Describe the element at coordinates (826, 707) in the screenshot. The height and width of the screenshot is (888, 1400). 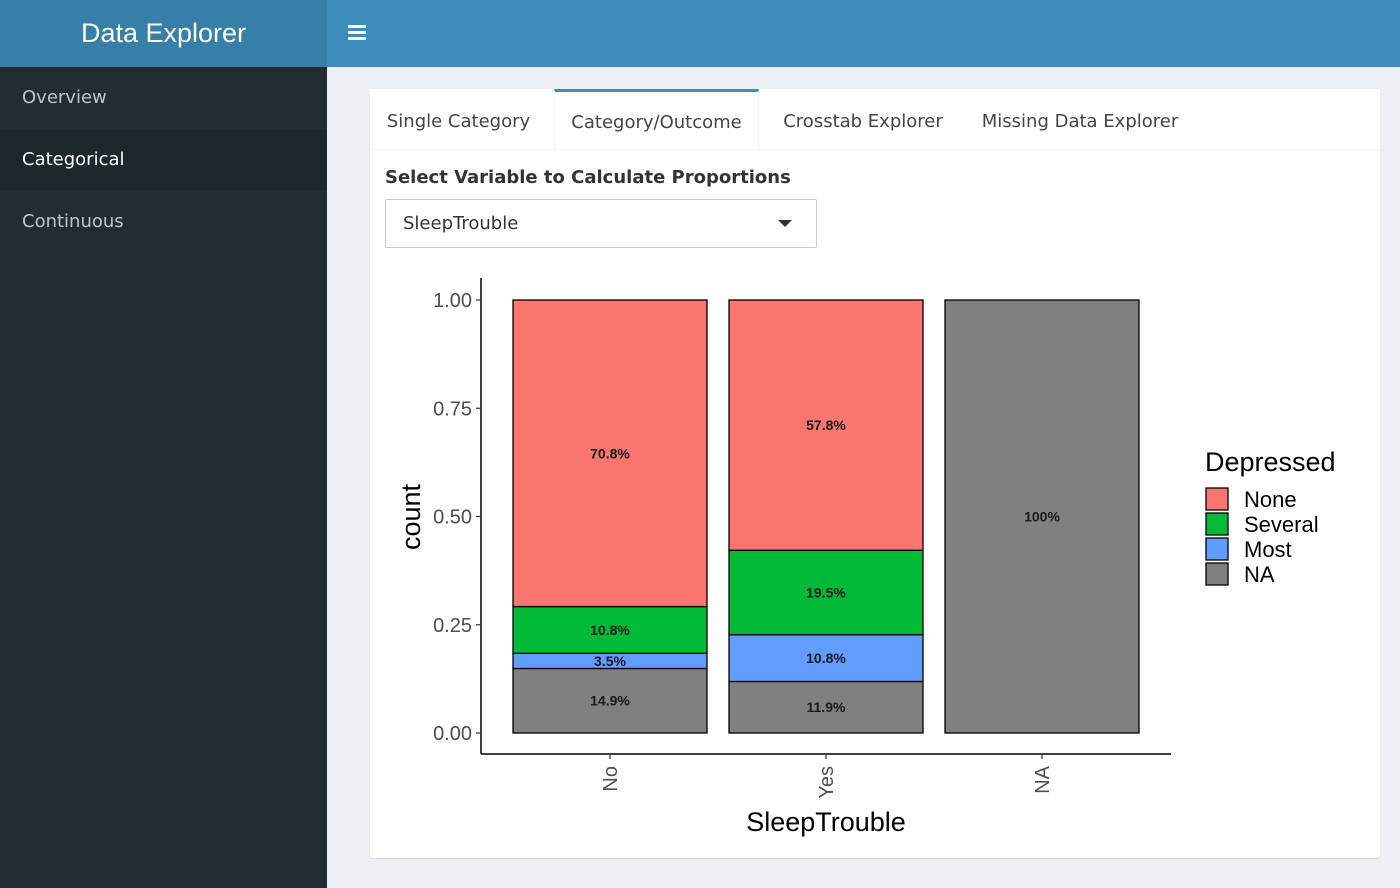
I see `bar-value-label: 11.9%` at that location.